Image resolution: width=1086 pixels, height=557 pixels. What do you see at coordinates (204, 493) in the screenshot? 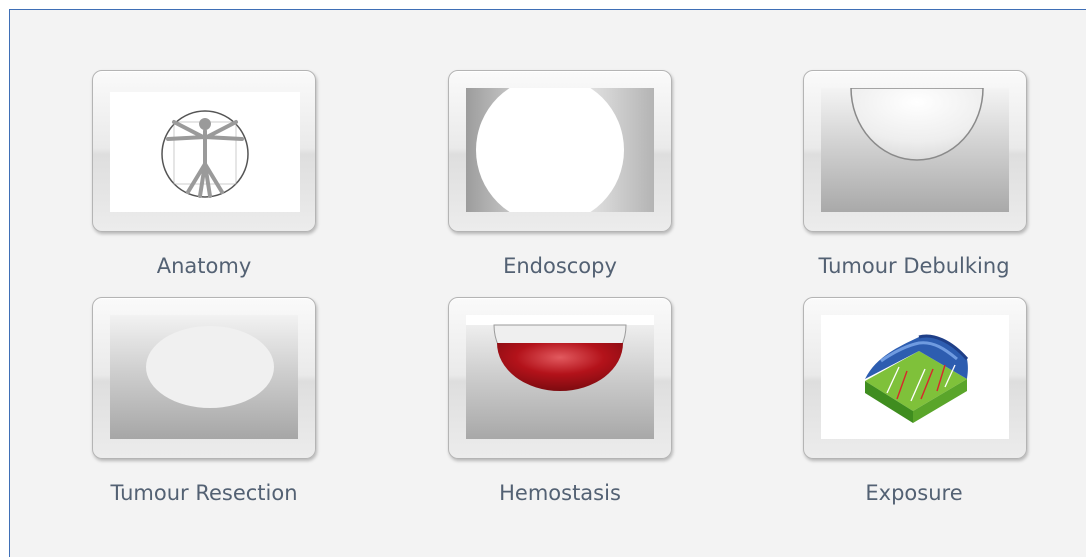
I see `tile-label: Tumour Resection` at bounding box center [204, 493].